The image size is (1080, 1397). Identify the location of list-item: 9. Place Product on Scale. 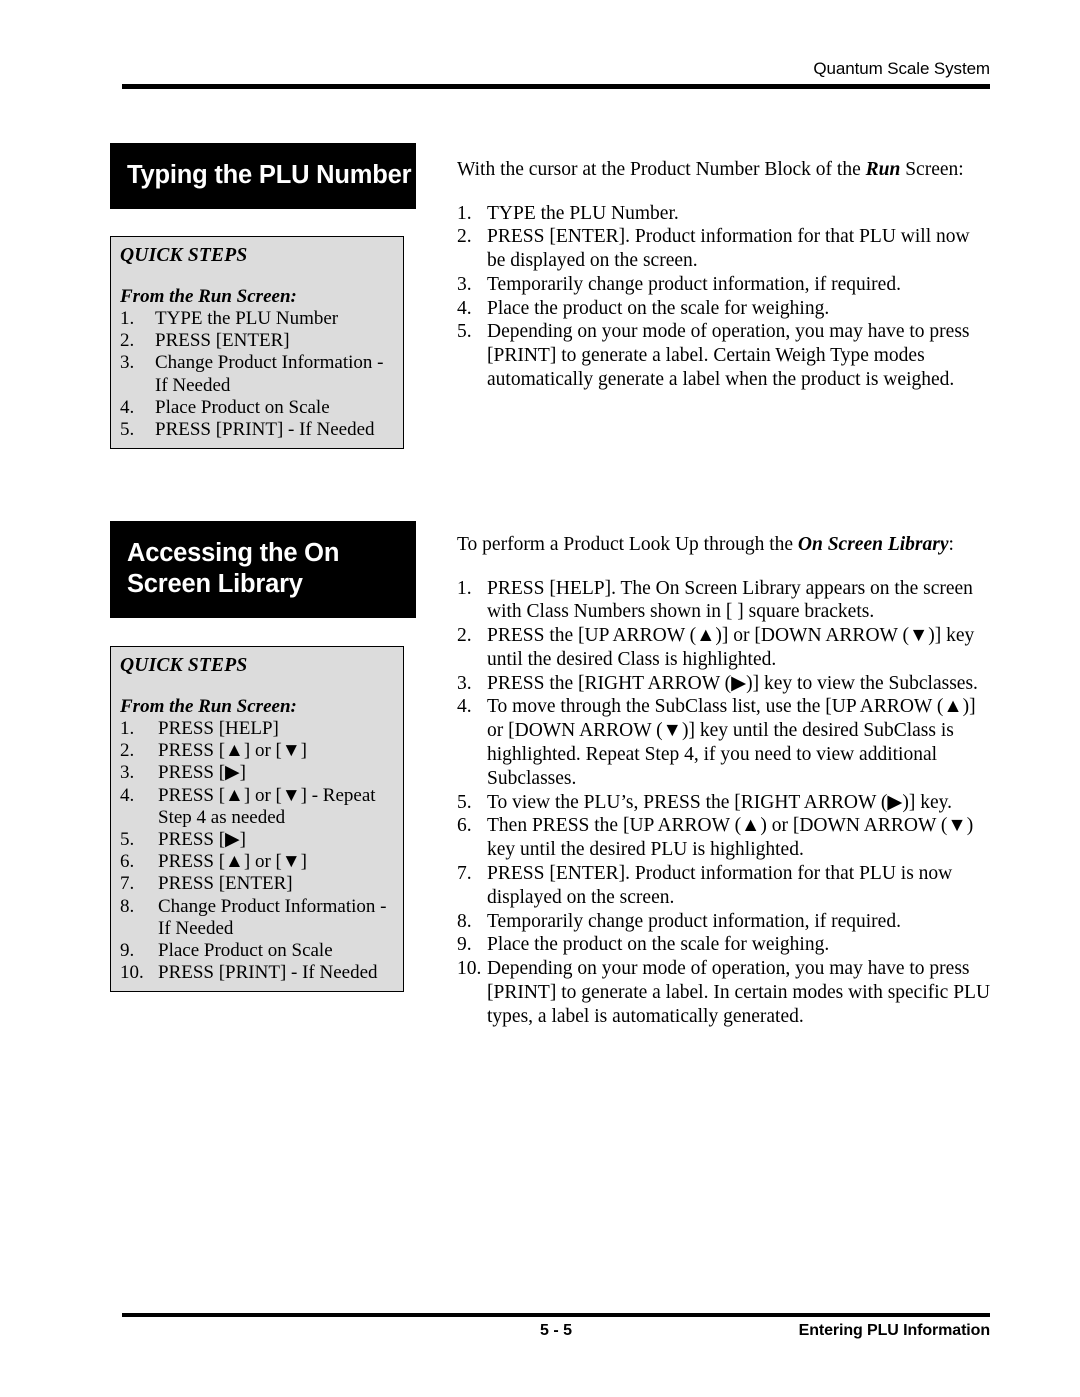
(258, 951).